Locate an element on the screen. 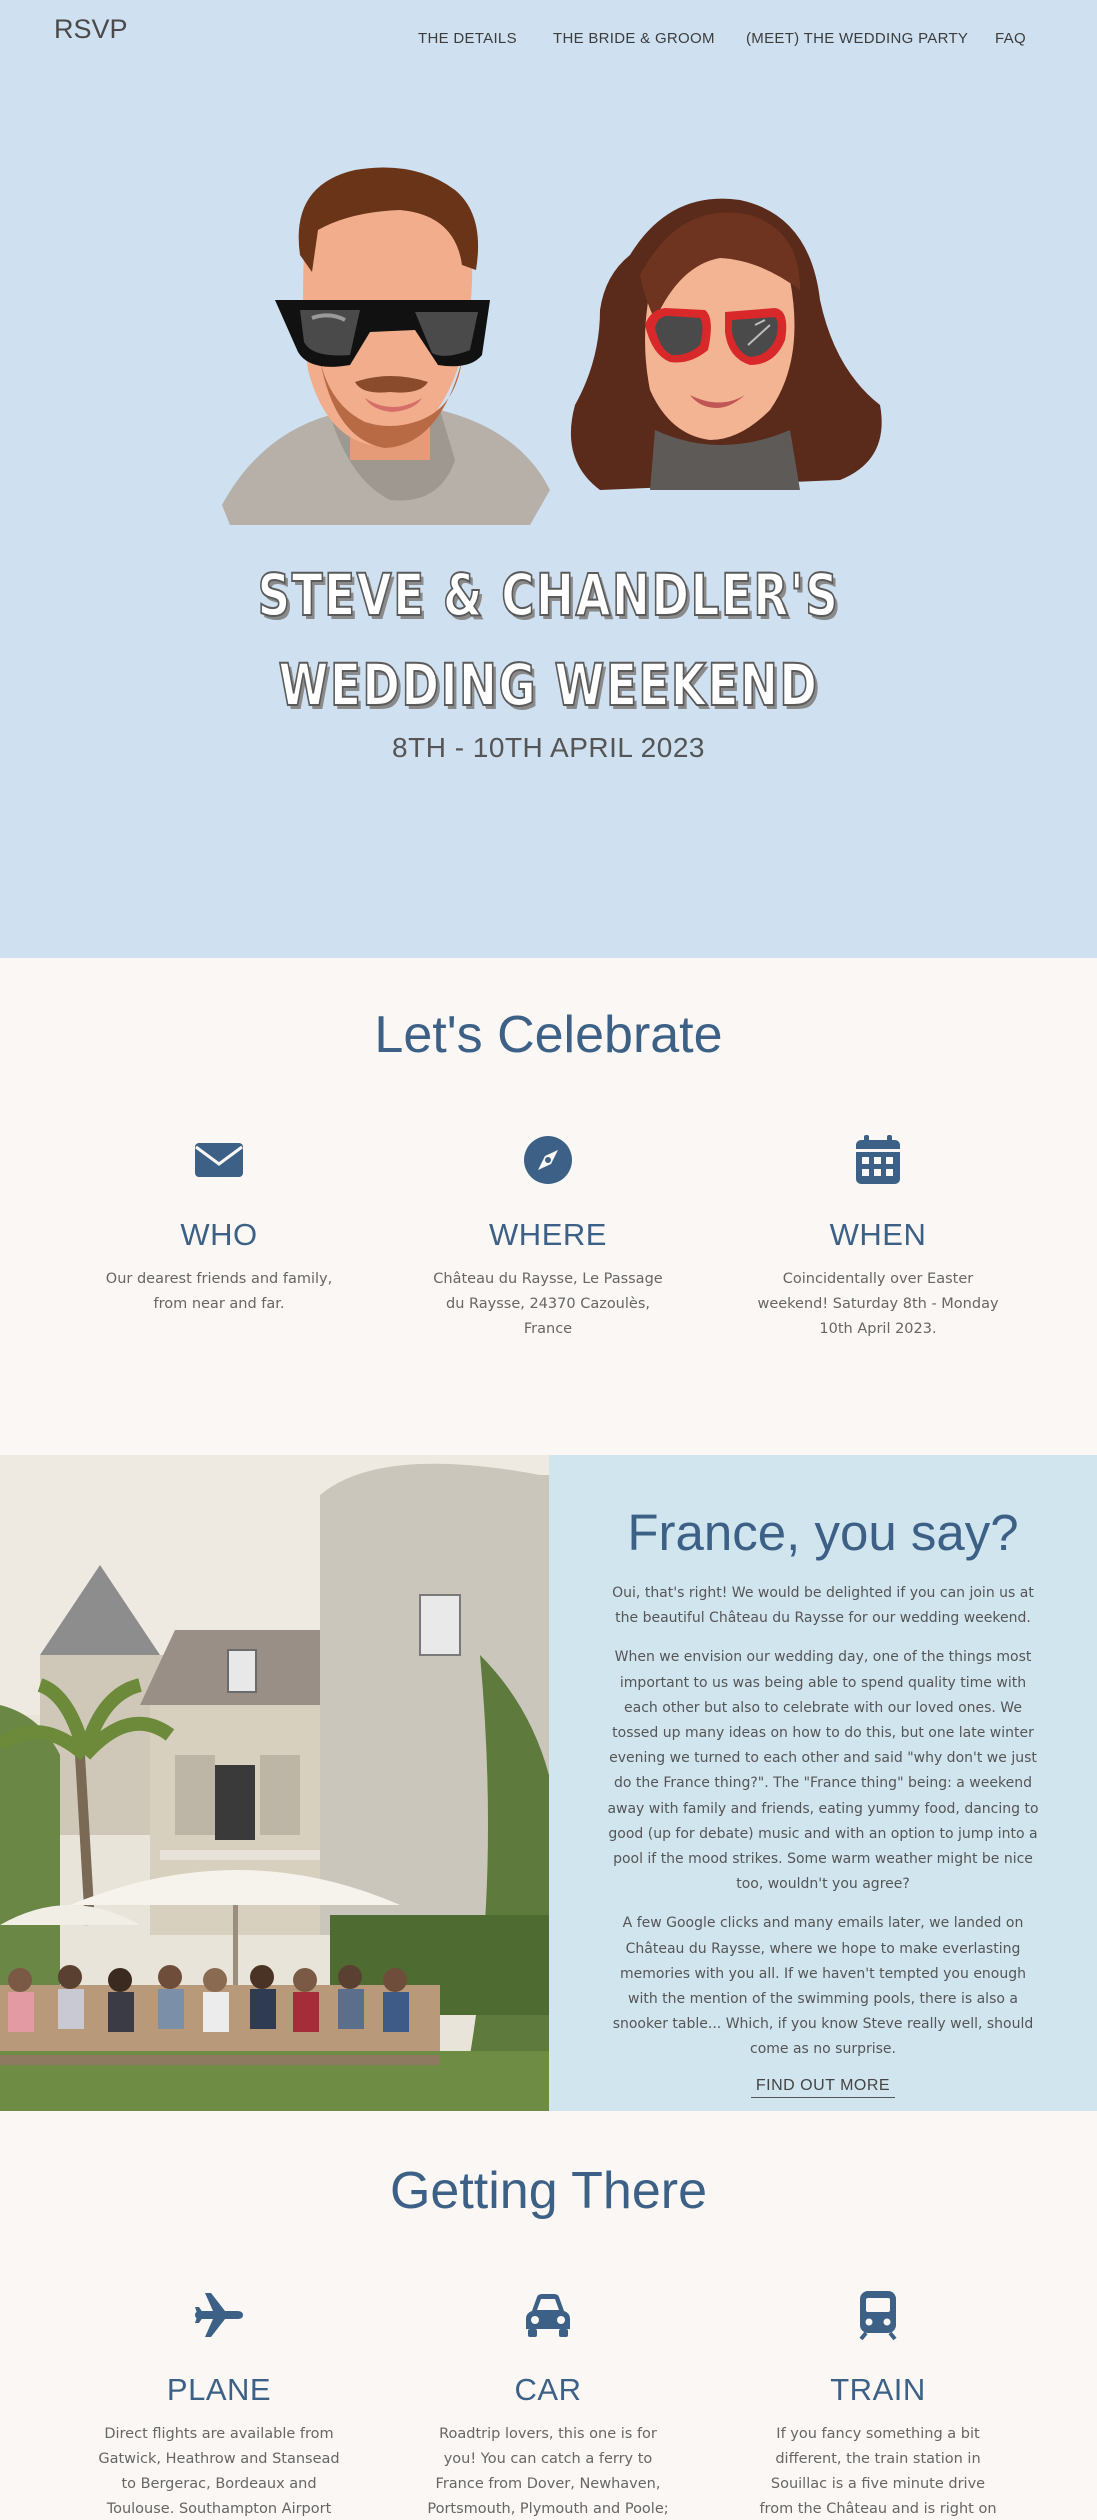 The height and width of the screenshot is (2520, 1097). where-title: WHERE is located at coordinates (548, 1234).